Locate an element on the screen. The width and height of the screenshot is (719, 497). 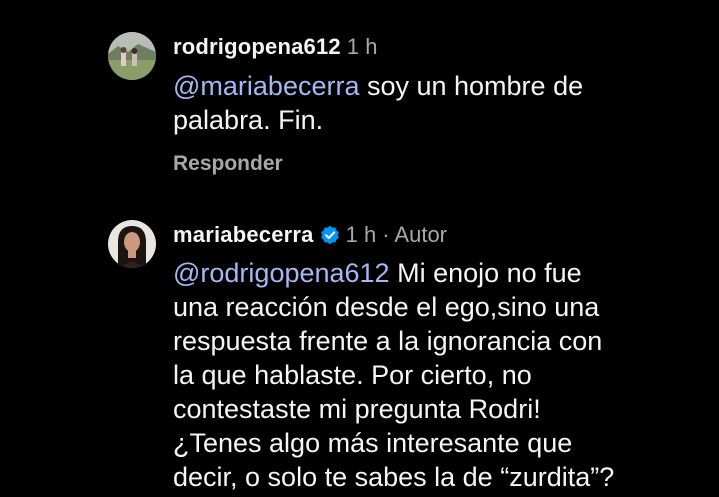
comment-line-text: Mi enojo no fue is located at coordinates (485, 273).